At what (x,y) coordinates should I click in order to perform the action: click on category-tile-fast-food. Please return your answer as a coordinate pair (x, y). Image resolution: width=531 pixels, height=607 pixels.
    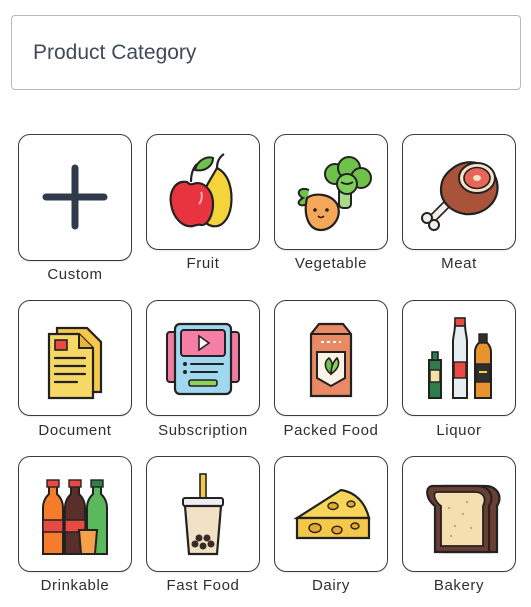
    Looking at the image, I should click on (203, 514).